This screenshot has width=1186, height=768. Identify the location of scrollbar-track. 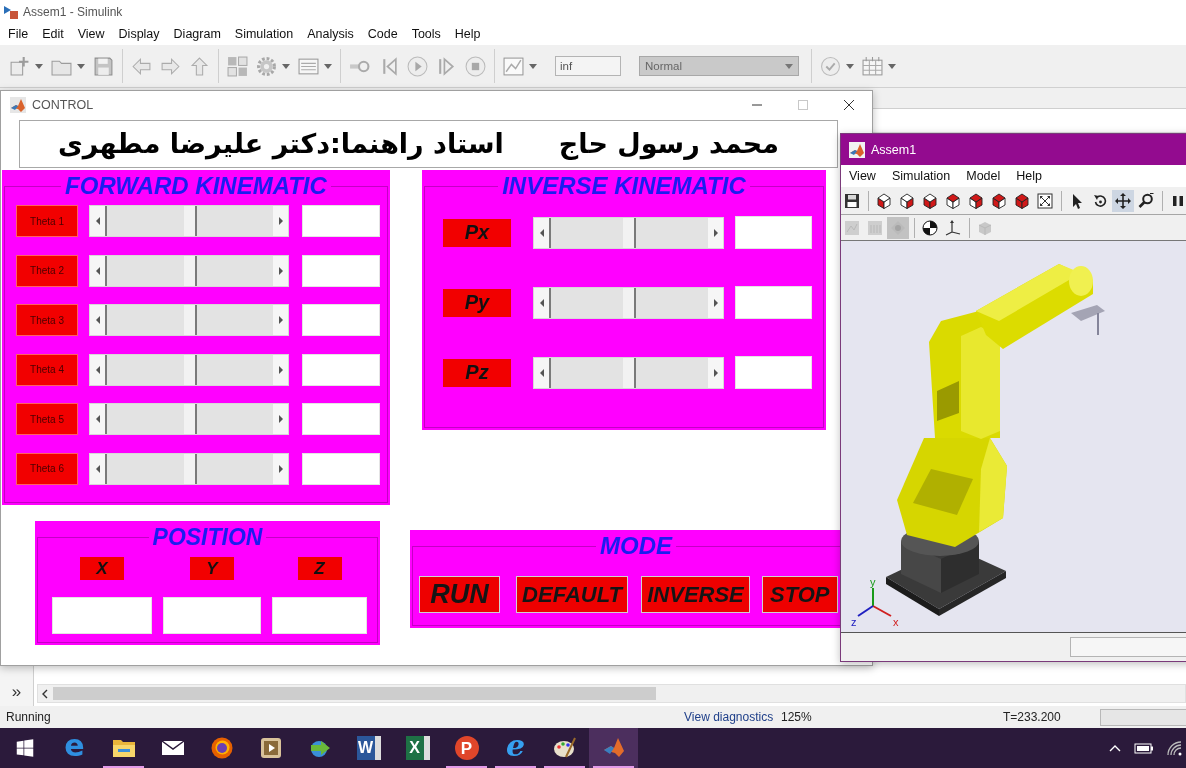
(611, 693).